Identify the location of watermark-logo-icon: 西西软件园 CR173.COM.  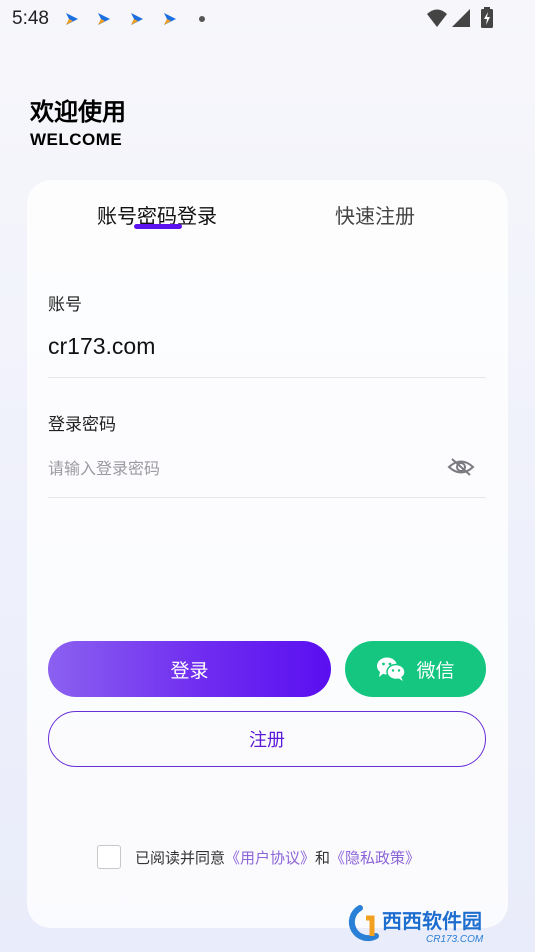
(416, 925).